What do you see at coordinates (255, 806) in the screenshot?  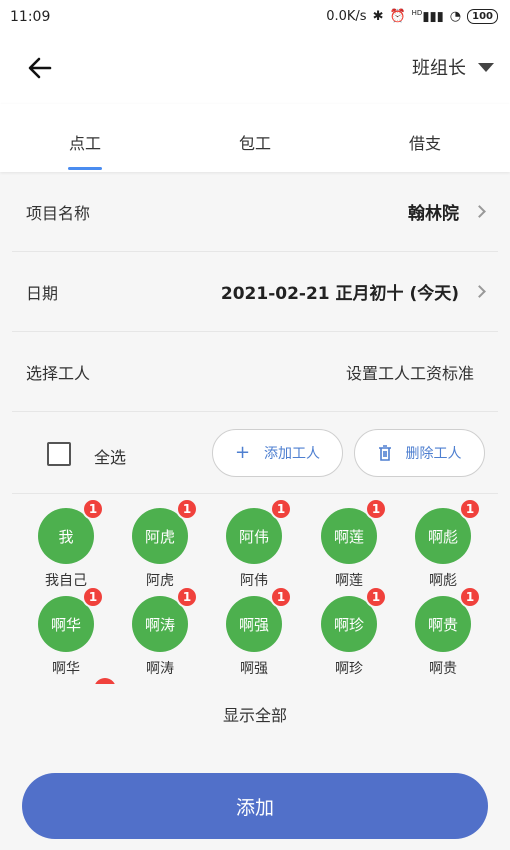 I see `submit-add-button: 添加` at bounding box center [255, 806].